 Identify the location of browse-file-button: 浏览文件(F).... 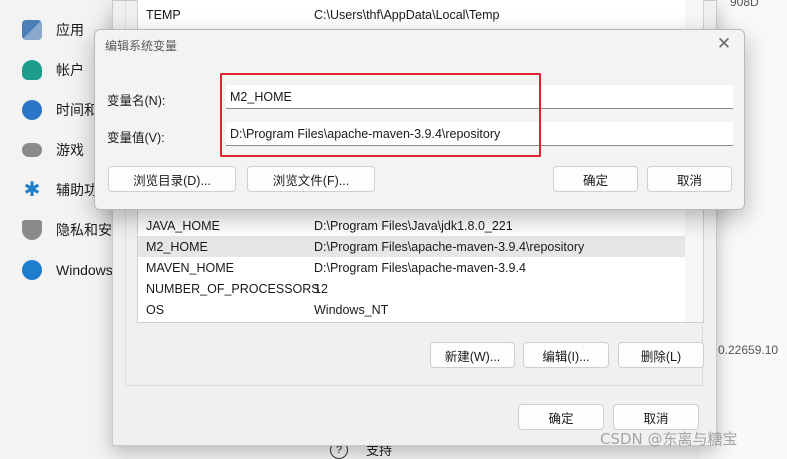
(311, 179).